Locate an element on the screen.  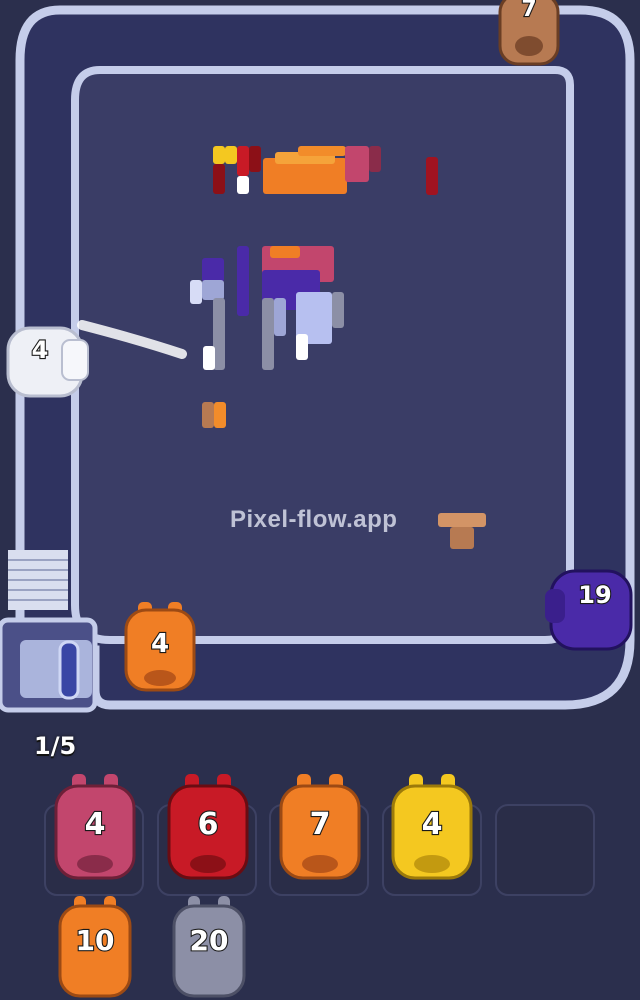
conveyor-ramp is located at coordinates (38, 580).